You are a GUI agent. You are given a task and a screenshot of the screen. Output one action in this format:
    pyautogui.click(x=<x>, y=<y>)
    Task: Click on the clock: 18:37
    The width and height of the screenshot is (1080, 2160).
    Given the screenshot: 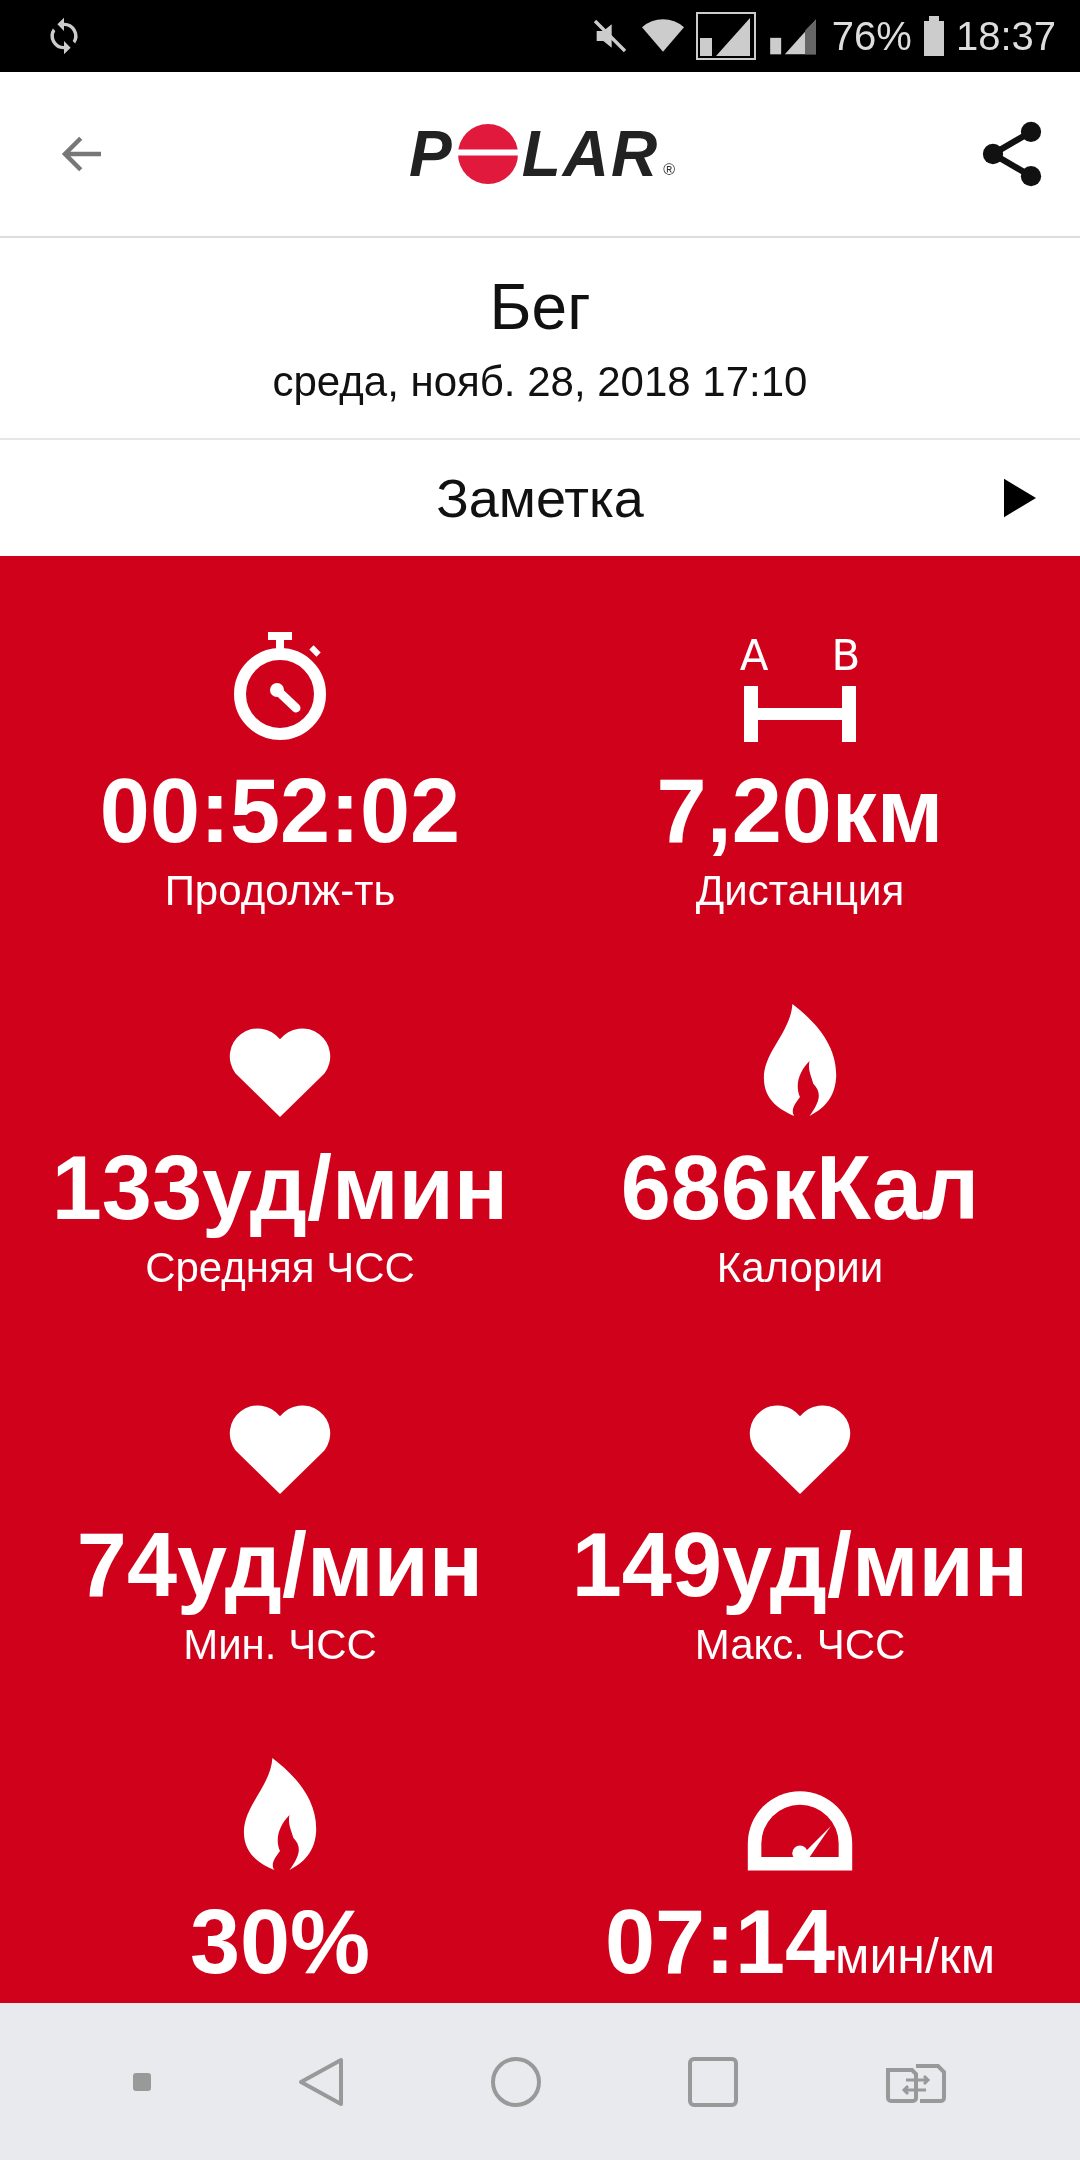 What is the action you would take?
    pyautogui.click(x=1005, y=36)
    